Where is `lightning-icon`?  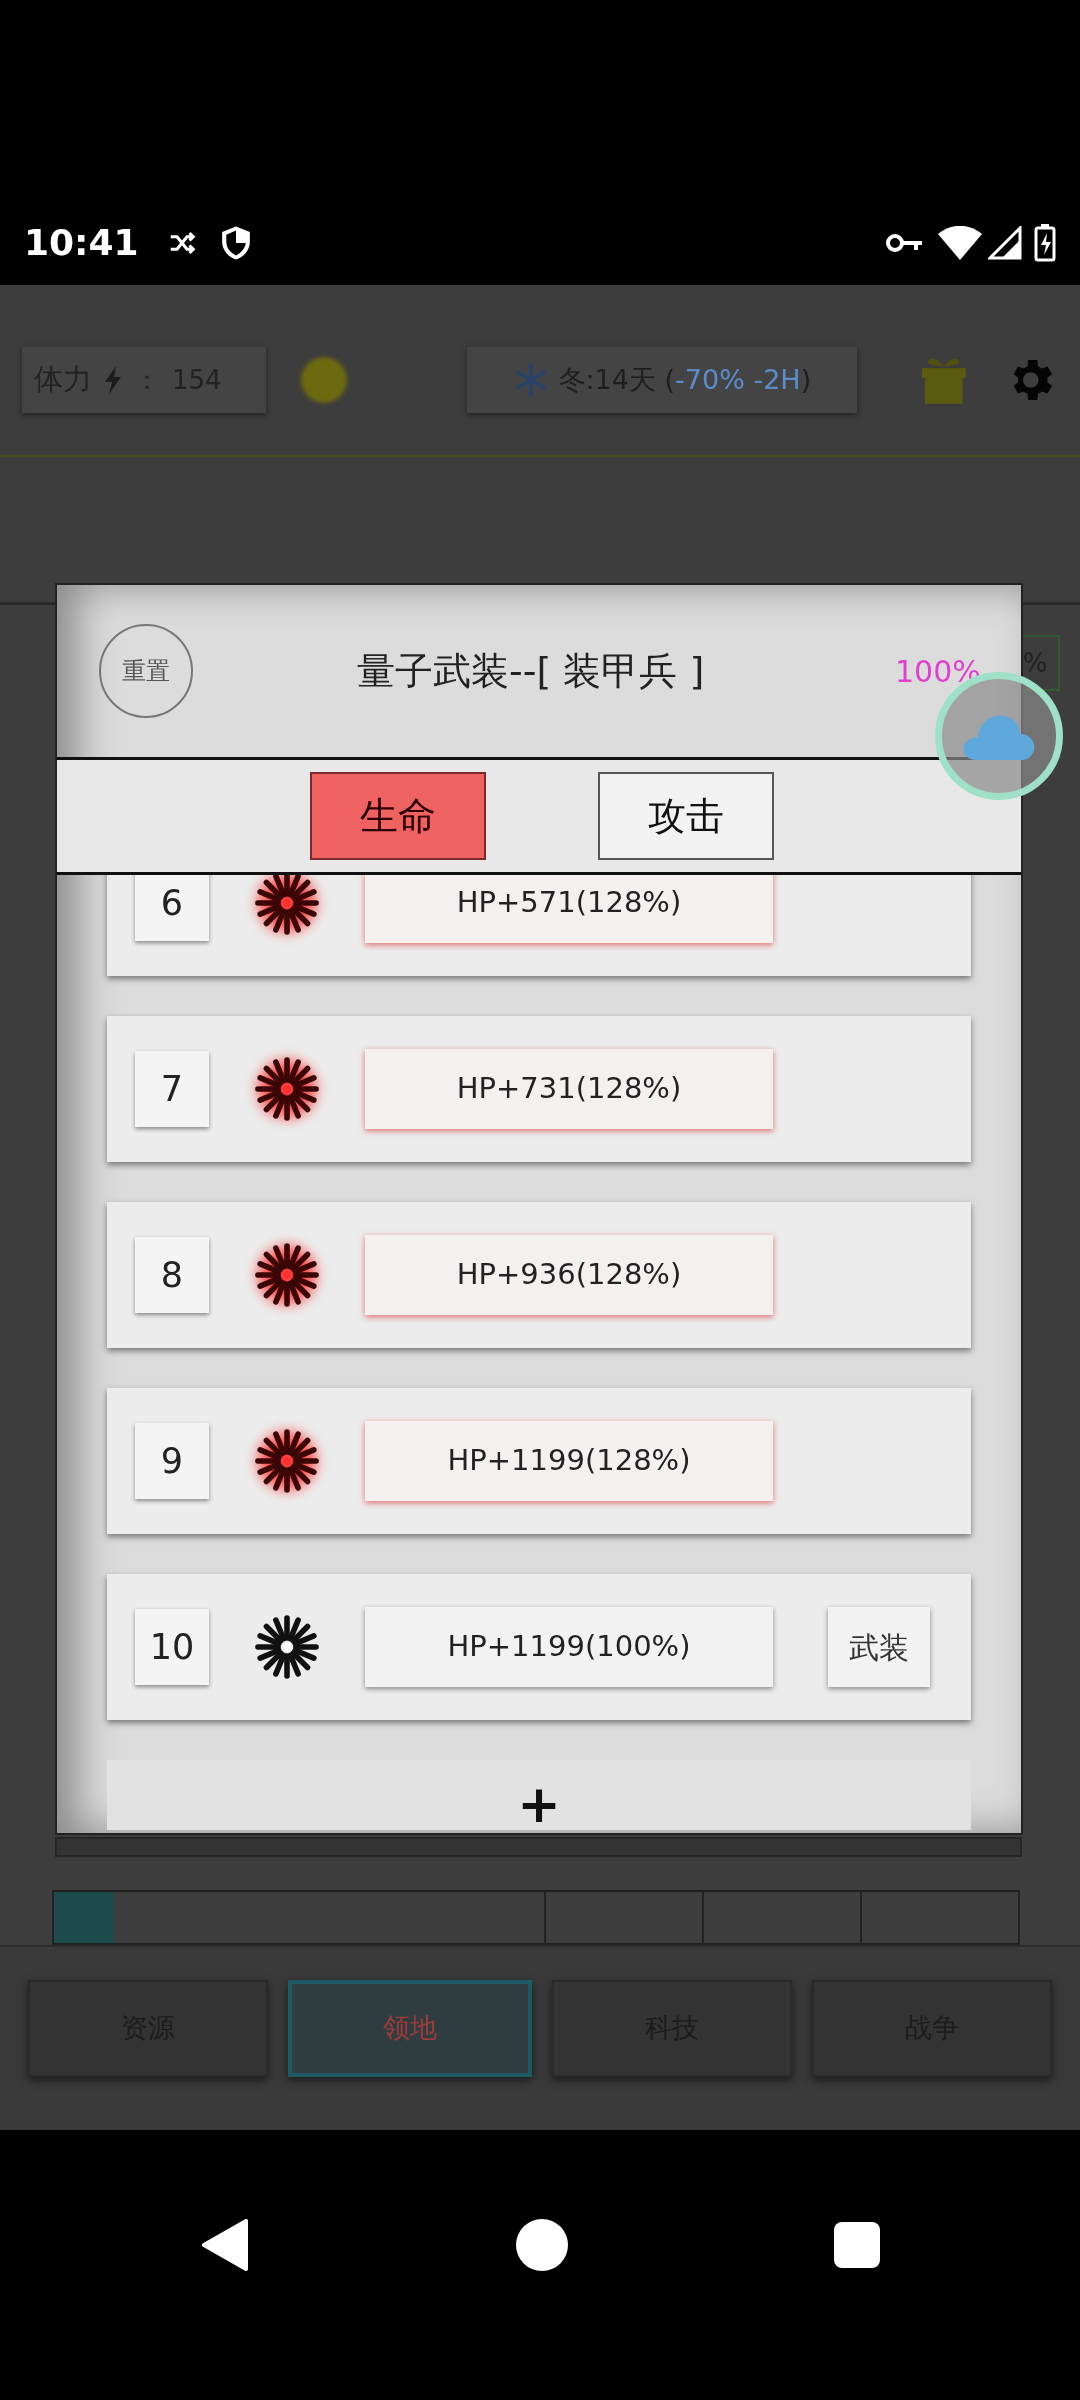
lightning-icon is located at coordinates (113, 380).